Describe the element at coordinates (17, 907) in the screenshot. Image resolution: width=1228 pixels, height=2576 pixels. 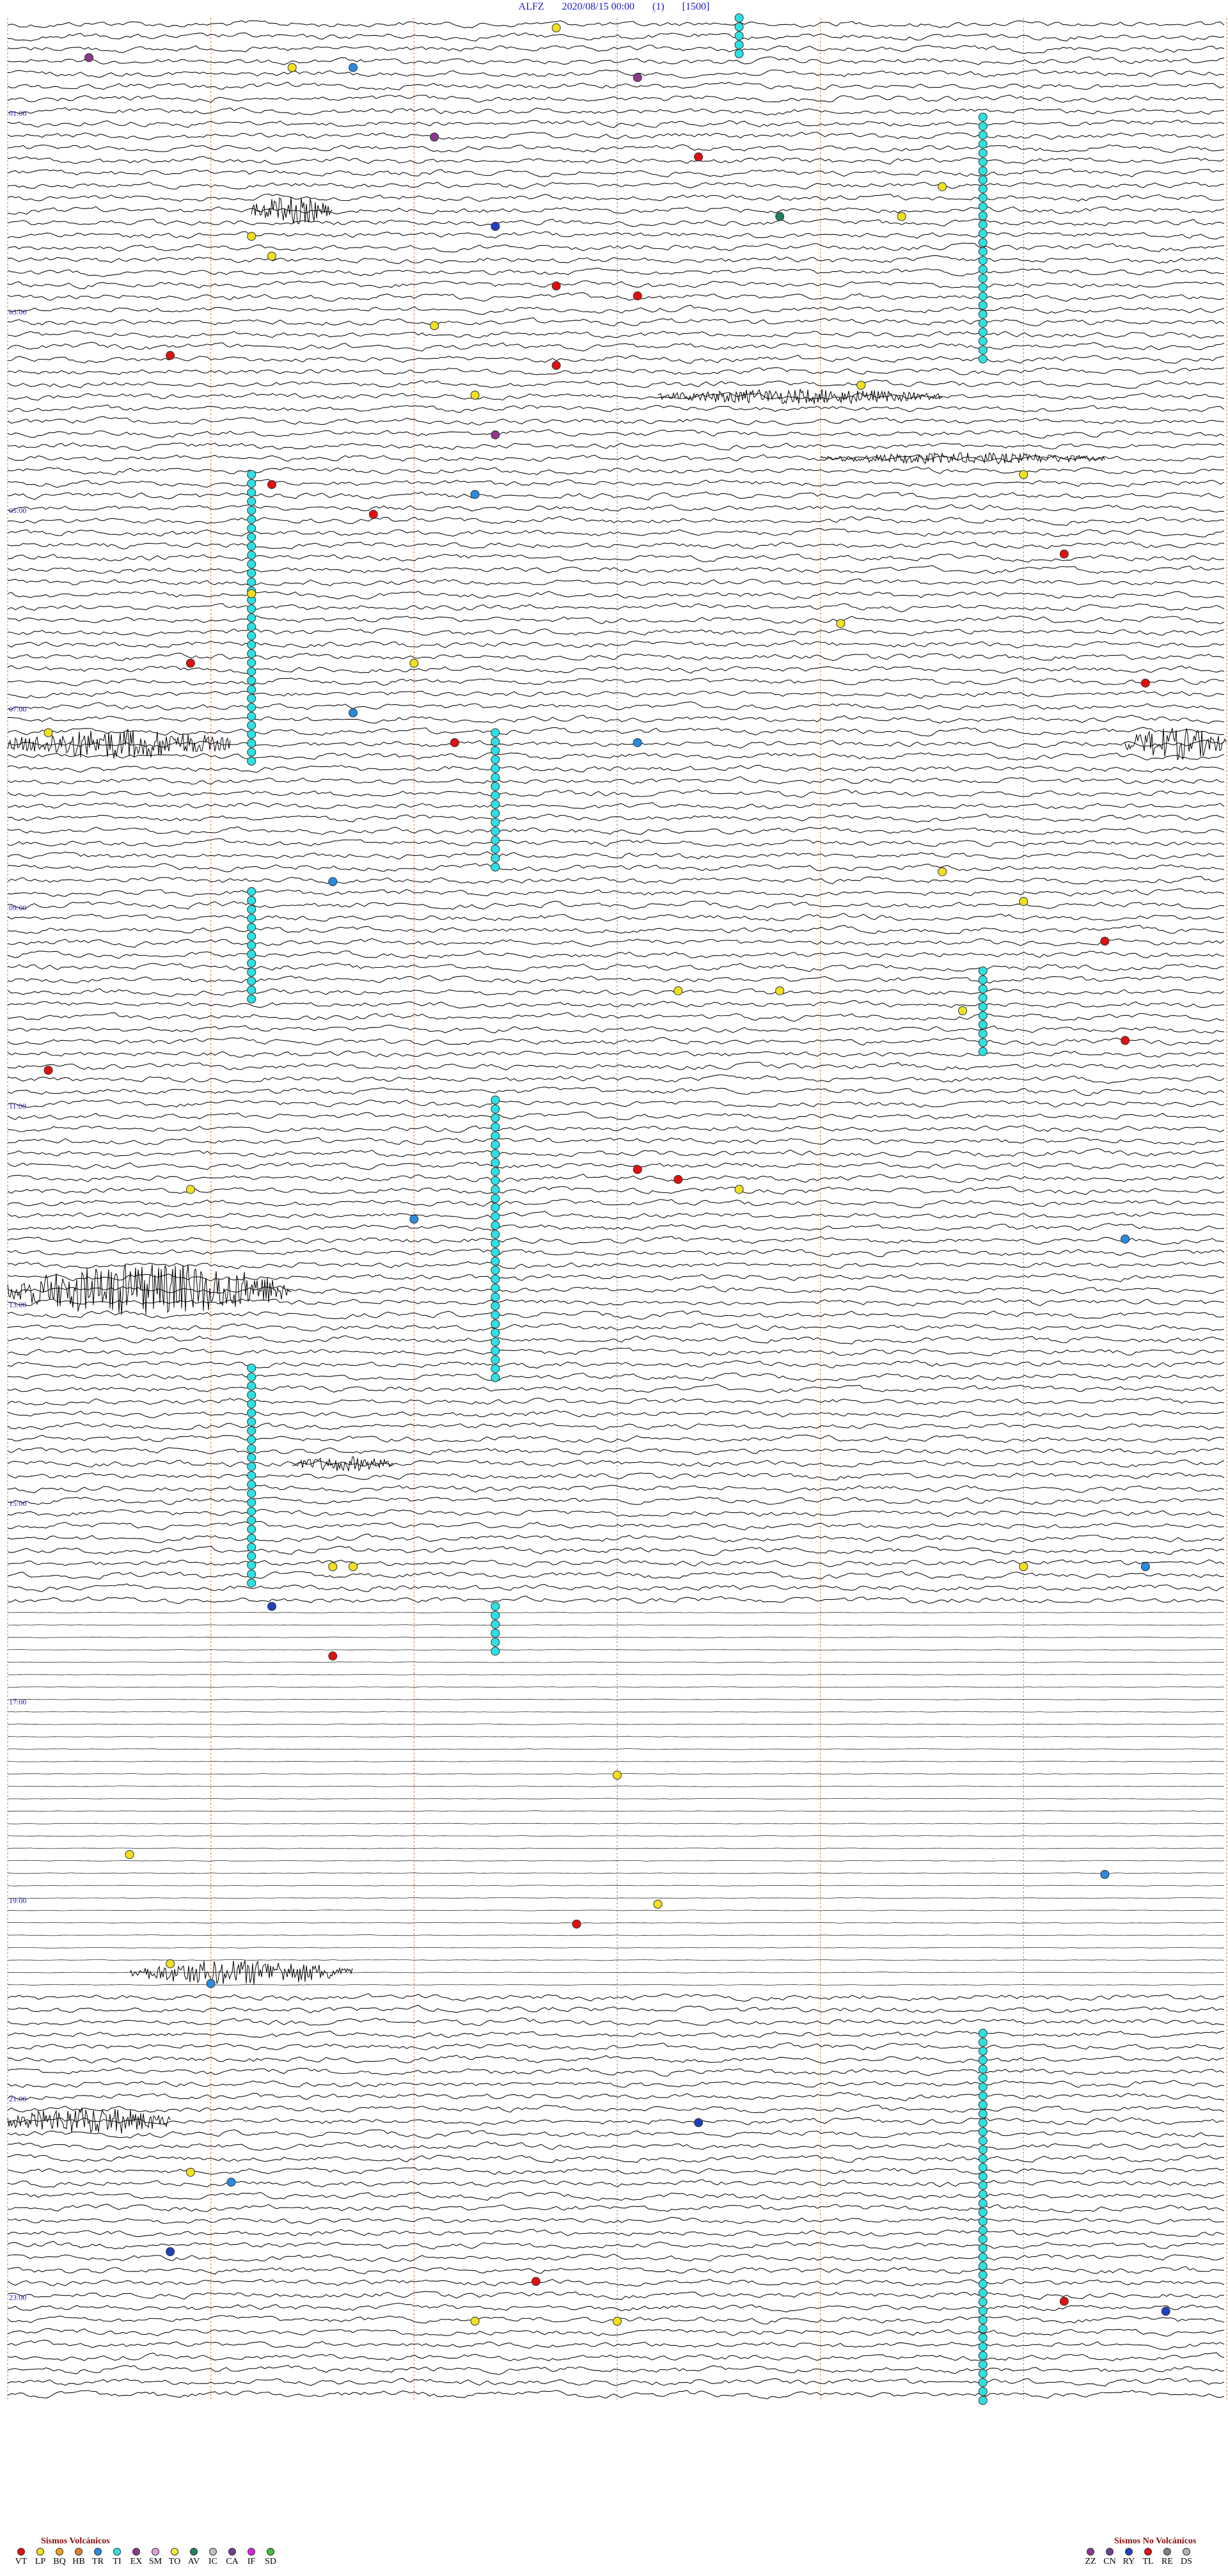
I see `hour-label: 09:00` at that location.